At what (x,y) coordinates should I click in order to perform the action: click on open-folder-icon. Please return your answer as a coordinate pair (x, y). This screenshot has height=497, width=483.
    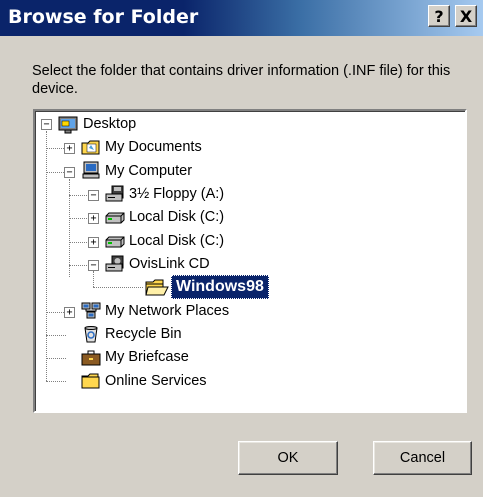
    Looking at the image, I should click on (157, 287).